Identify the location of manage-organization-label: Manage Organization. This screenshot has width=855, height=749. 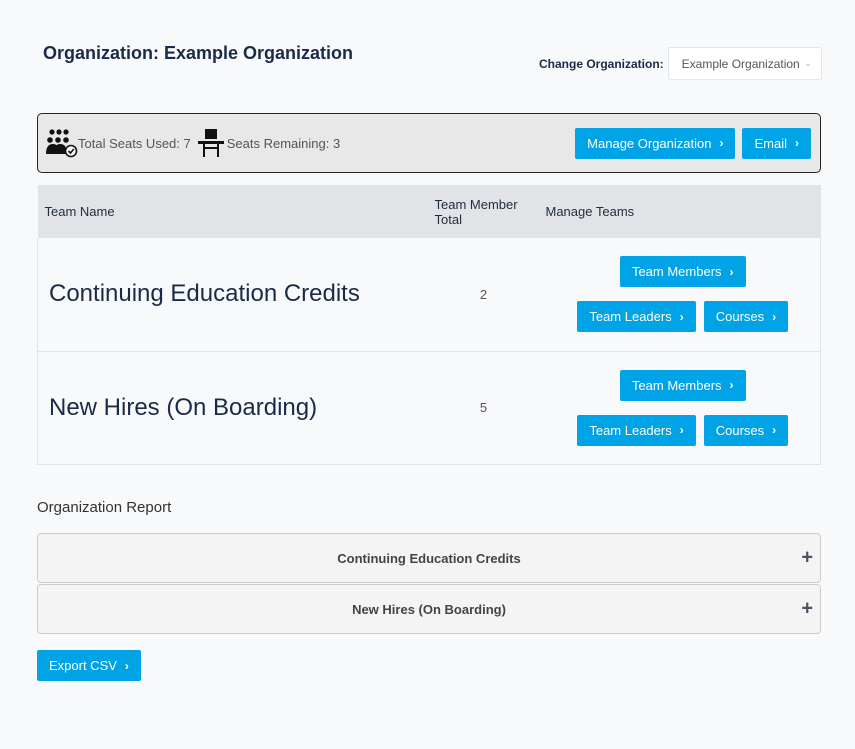
(649, 143).